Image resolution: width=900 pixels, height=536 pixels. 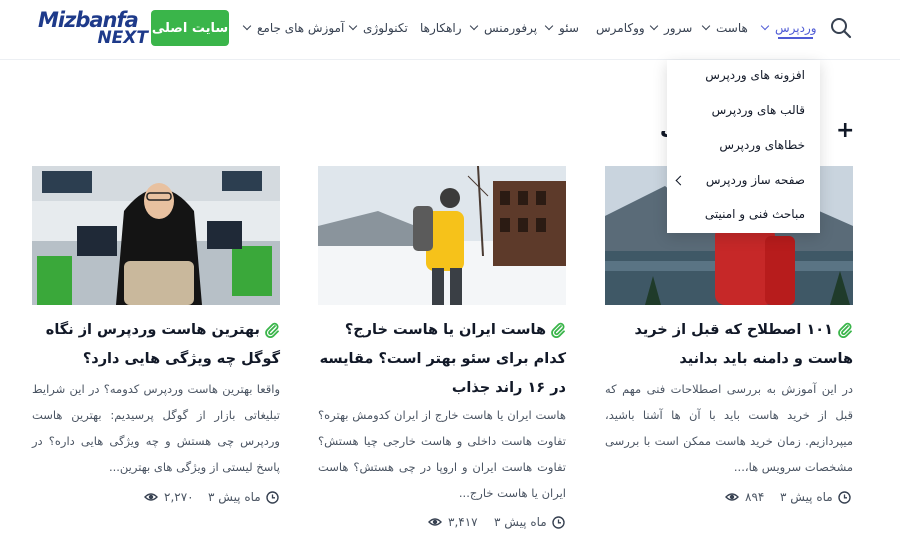 I want to click on logo-next: NEXT, so click(x=122, y=38).